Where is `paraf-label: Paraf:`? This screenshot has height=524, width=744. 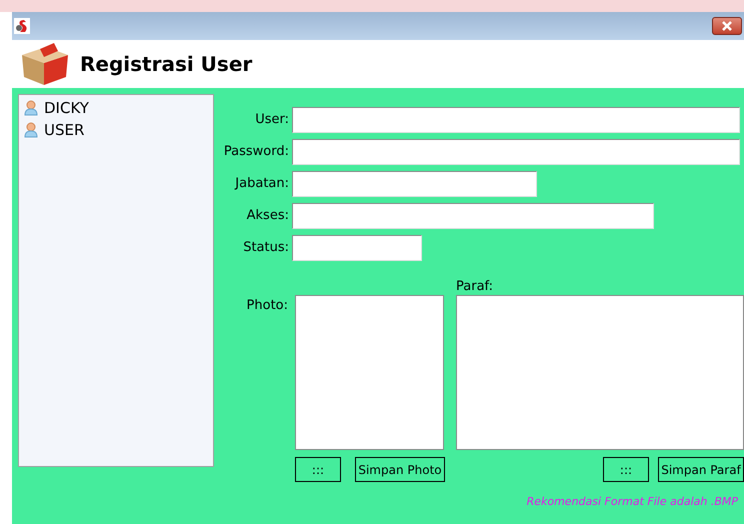
paraf-label: Paraf: is located at coordinates (475, 286).